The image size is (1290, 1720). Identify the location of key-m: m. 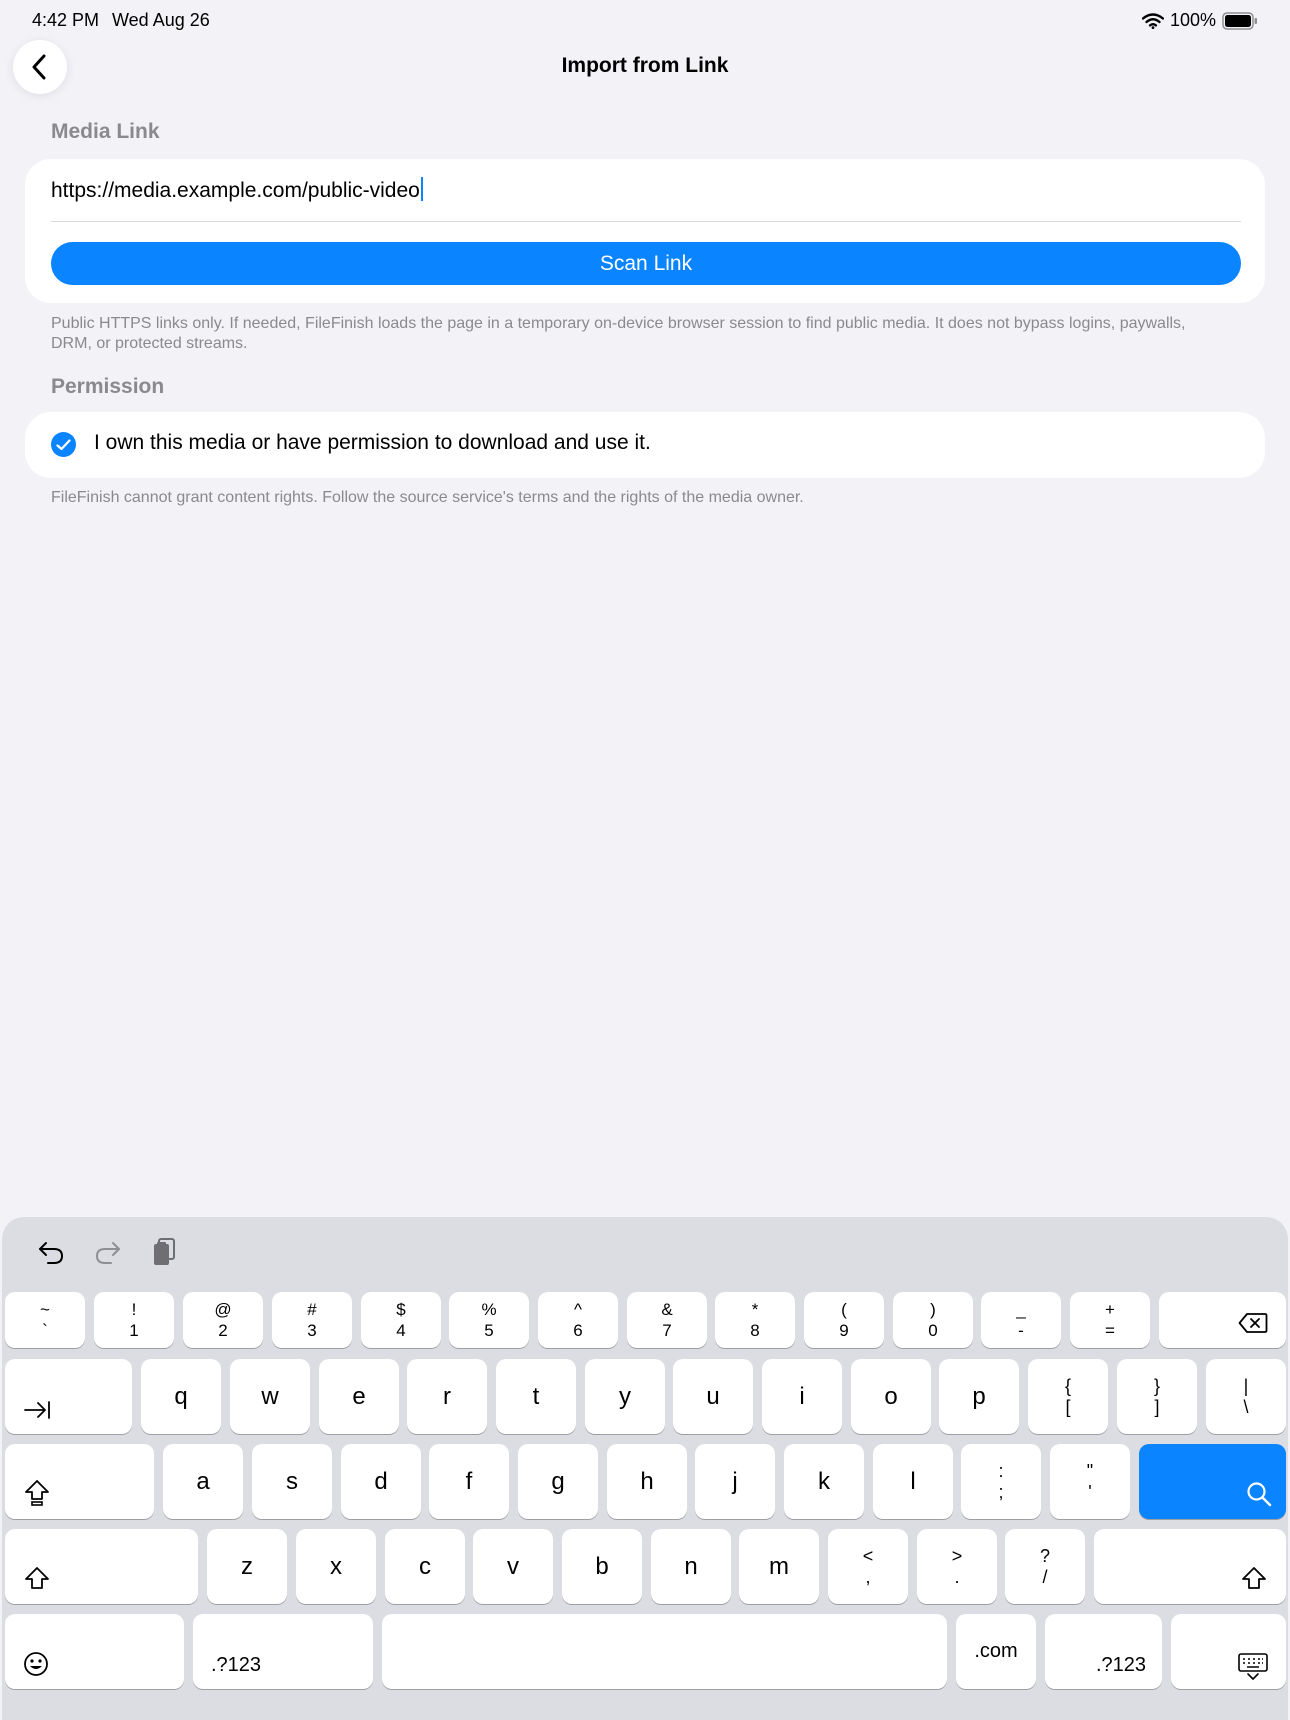
(779, 1566).